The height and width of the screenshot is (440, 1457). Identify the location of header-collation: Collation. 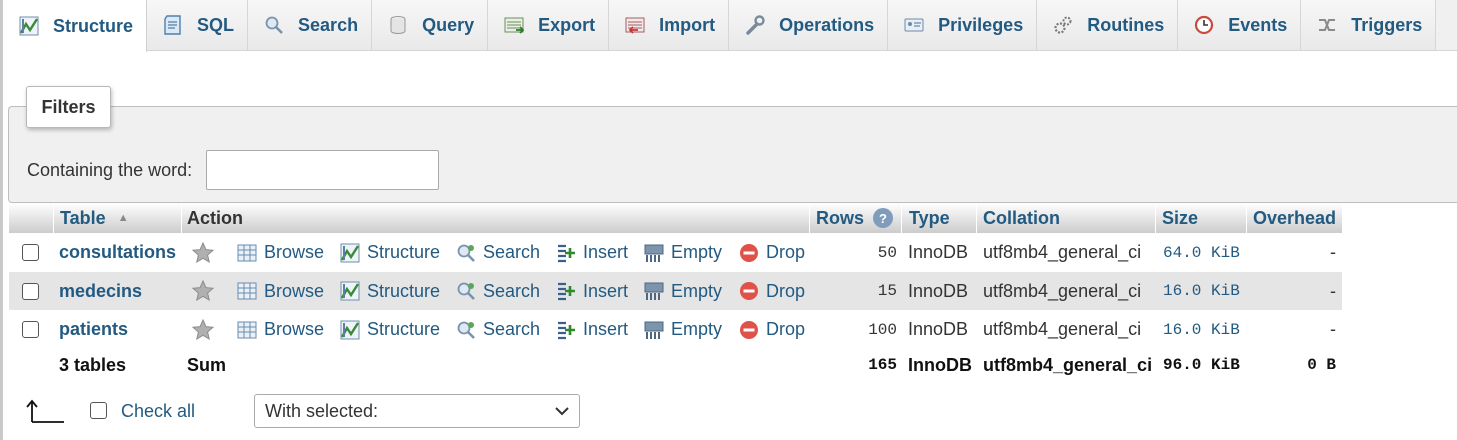
(1021, 218).